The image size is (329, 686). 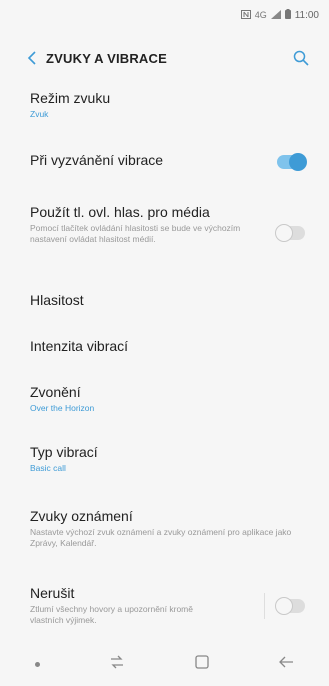 What do you see at coordinates (70, 98) in the screenshot?
I see `item-label: Režim zvuku` at bounding box center [70, 98].